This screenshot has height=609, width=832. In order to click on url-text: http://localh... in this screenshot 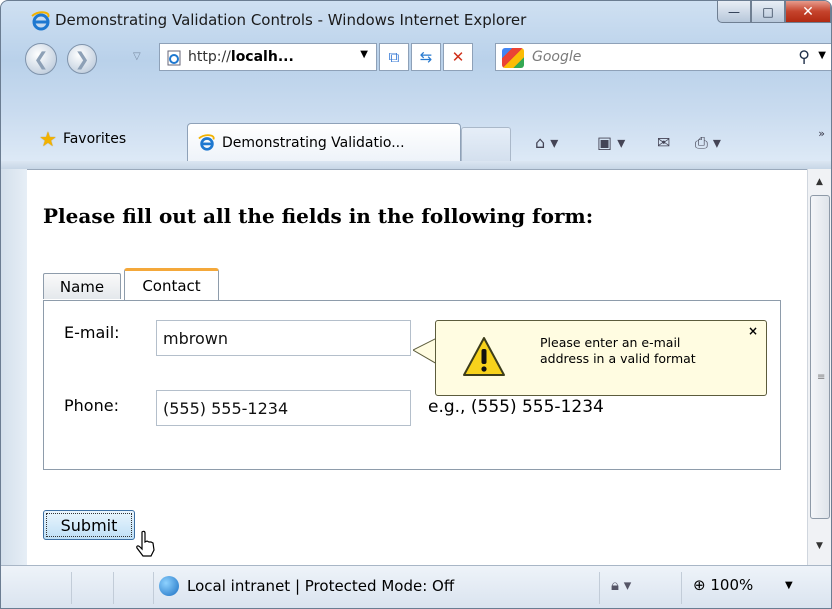, I will do `click(241, 57)`.